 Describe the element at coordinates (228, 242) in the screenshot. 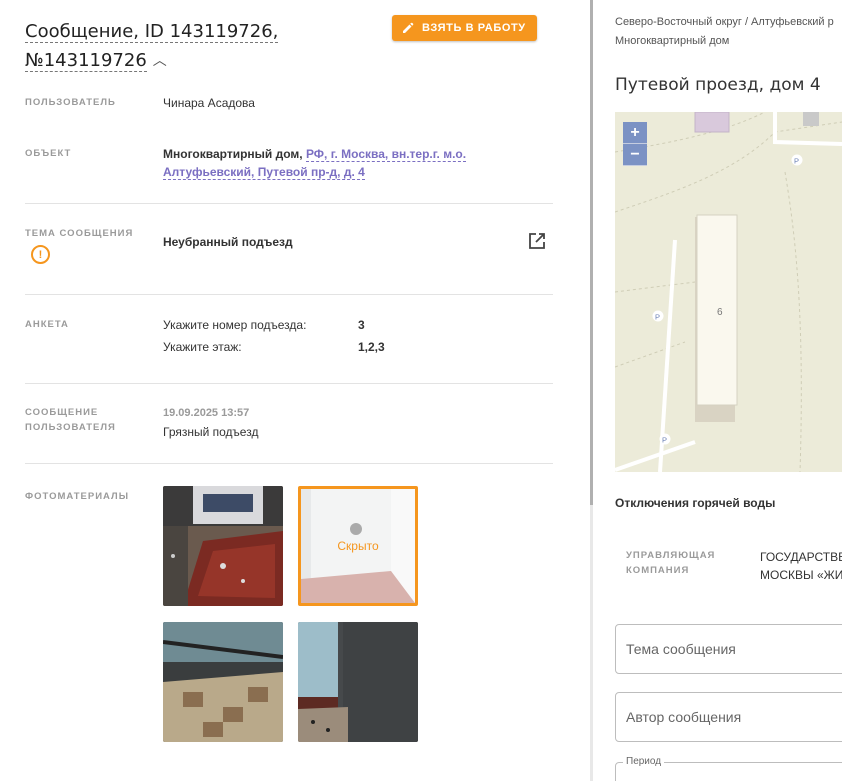

I see `topic-value: Неубранный подъезд` at that location.